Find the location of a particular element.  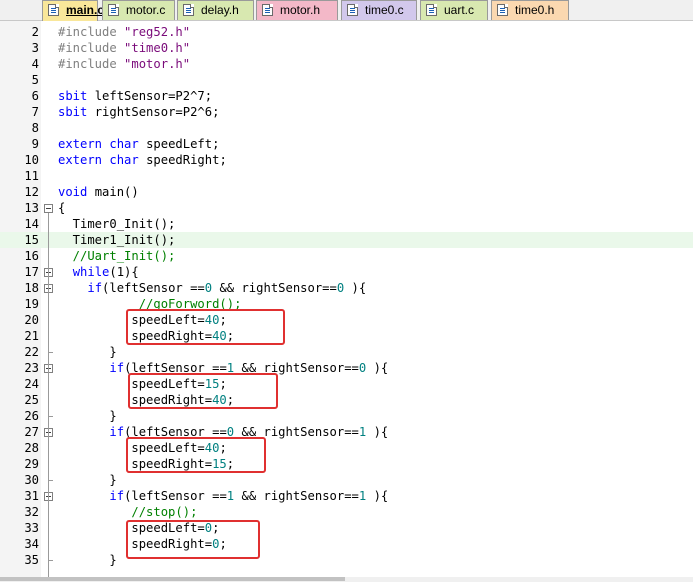

line-number: 2 is located at coordinates (35, 32).